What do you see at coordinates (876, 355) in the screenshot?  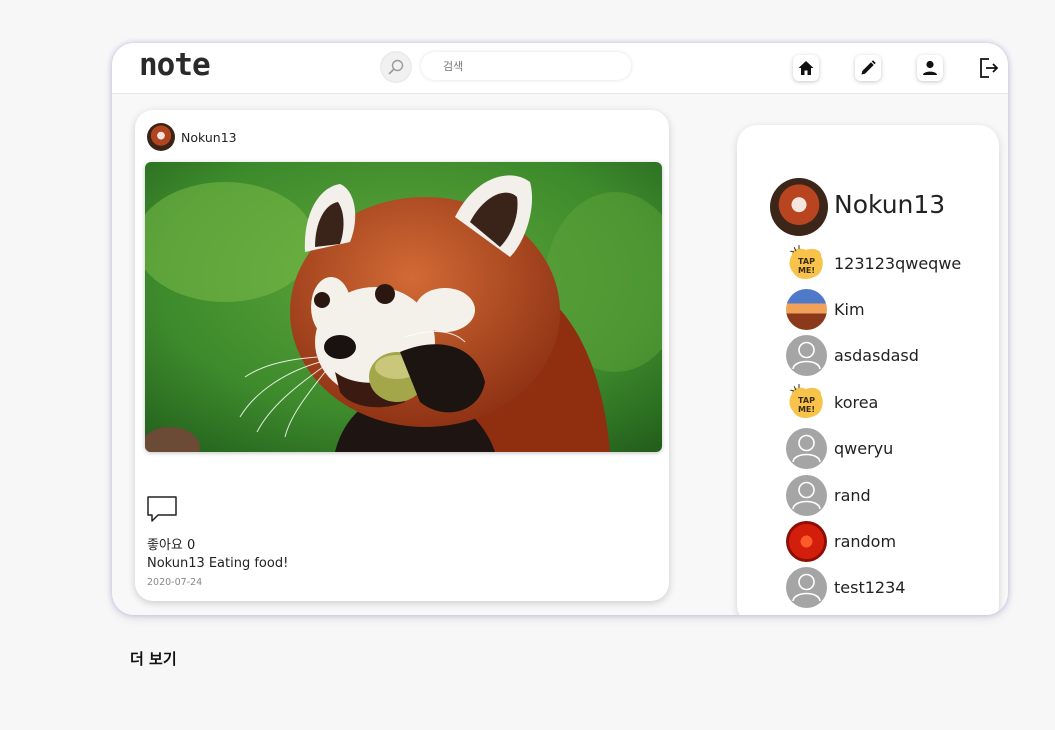 I see `username: asdasdasd` at bounding box center [876, 355].